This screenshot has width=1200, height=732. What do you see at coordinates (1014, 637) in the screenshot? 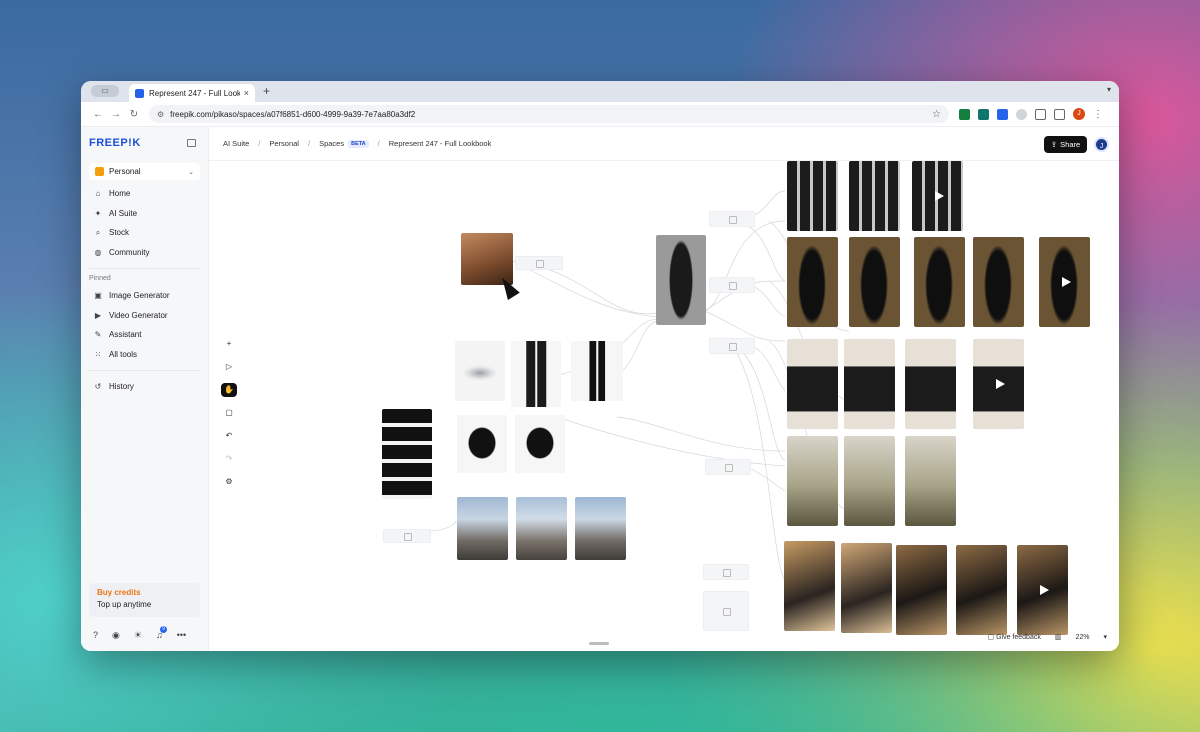
I see `feedback-link: ▢ Give feedback` at bounding box center [1014, 637].